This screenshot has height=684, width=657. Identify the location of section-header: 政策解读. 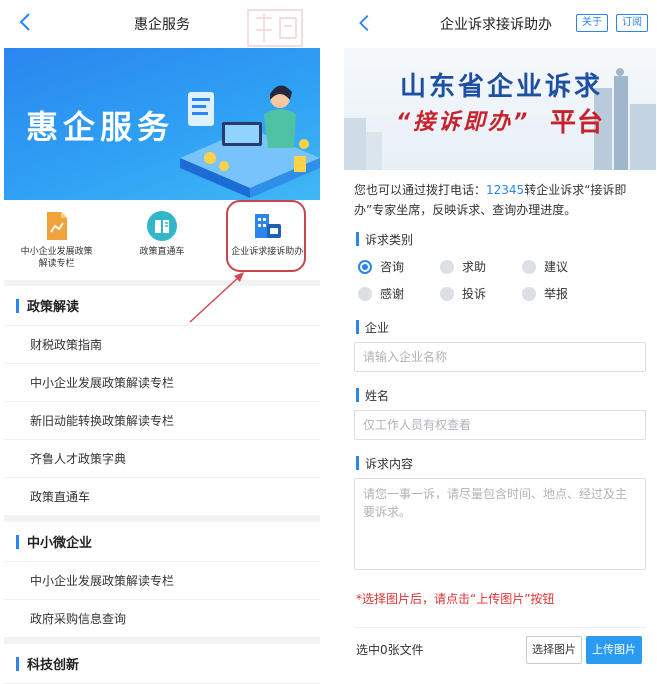
(162, 306).